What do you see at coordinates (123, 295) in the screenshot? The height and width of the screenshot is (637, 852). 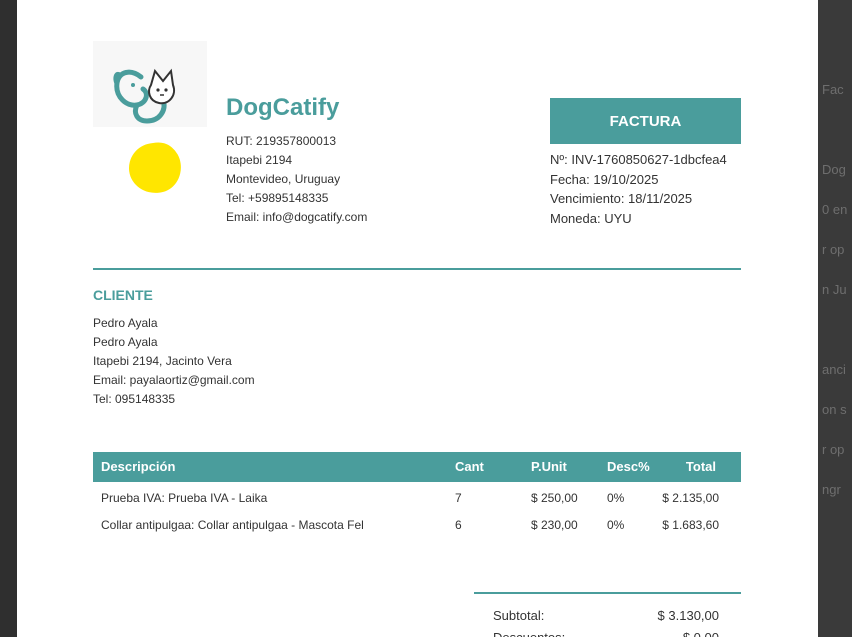 I see `client-section-title: CLIENTE` at bounding box center [123, 295].